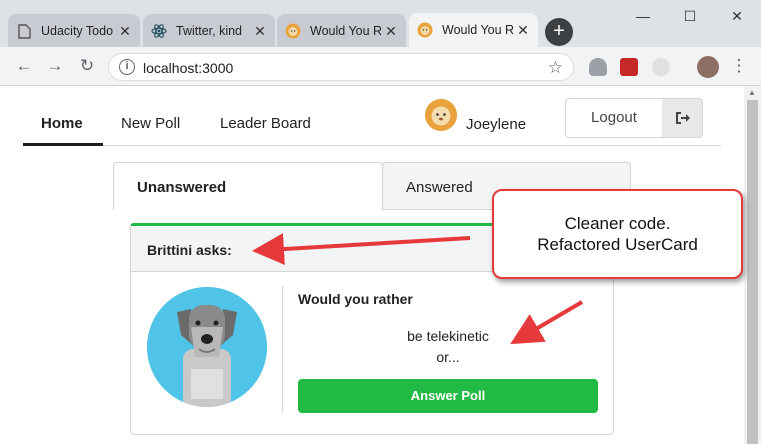 The image size is (761, 444). What do you see at coordinates (496, 124) in the screenshot?
I see `user-name: Joeylene` at bounding box center [496, 124].